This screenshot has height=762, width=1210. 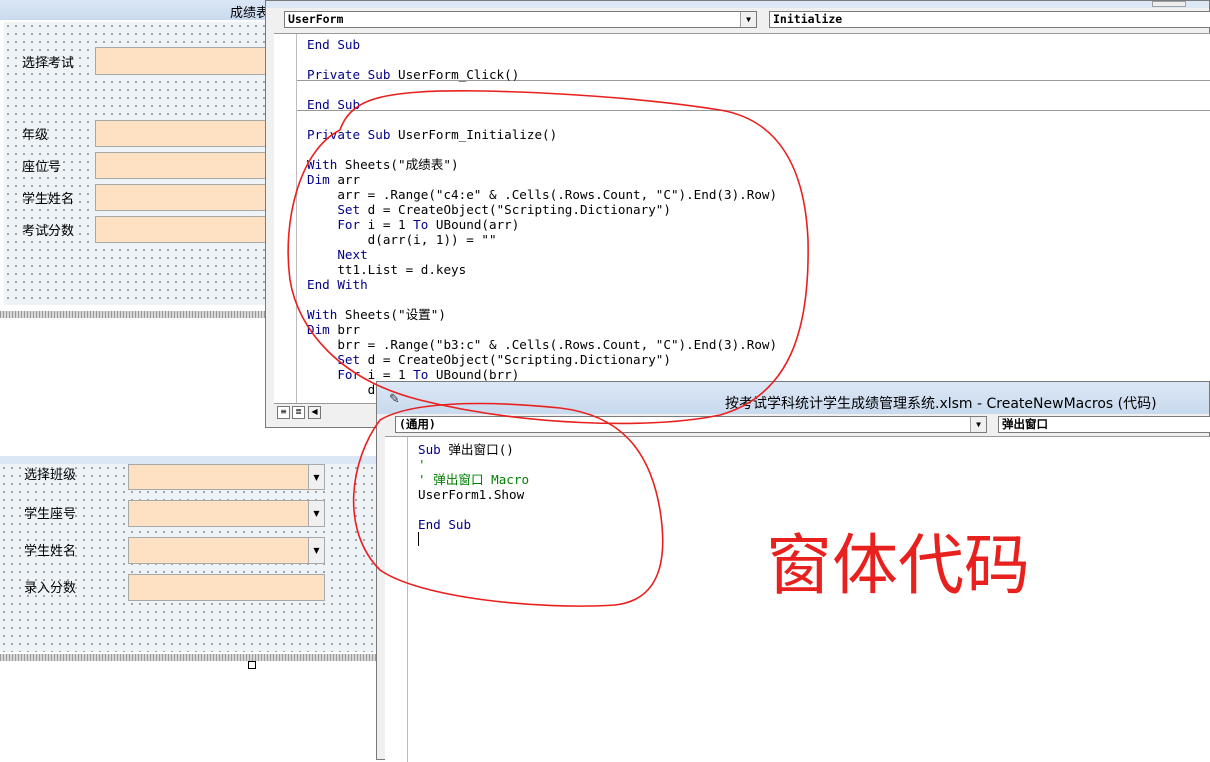 I want to click on procedure-dropdown: Initialize, so click(x=989, y=19).